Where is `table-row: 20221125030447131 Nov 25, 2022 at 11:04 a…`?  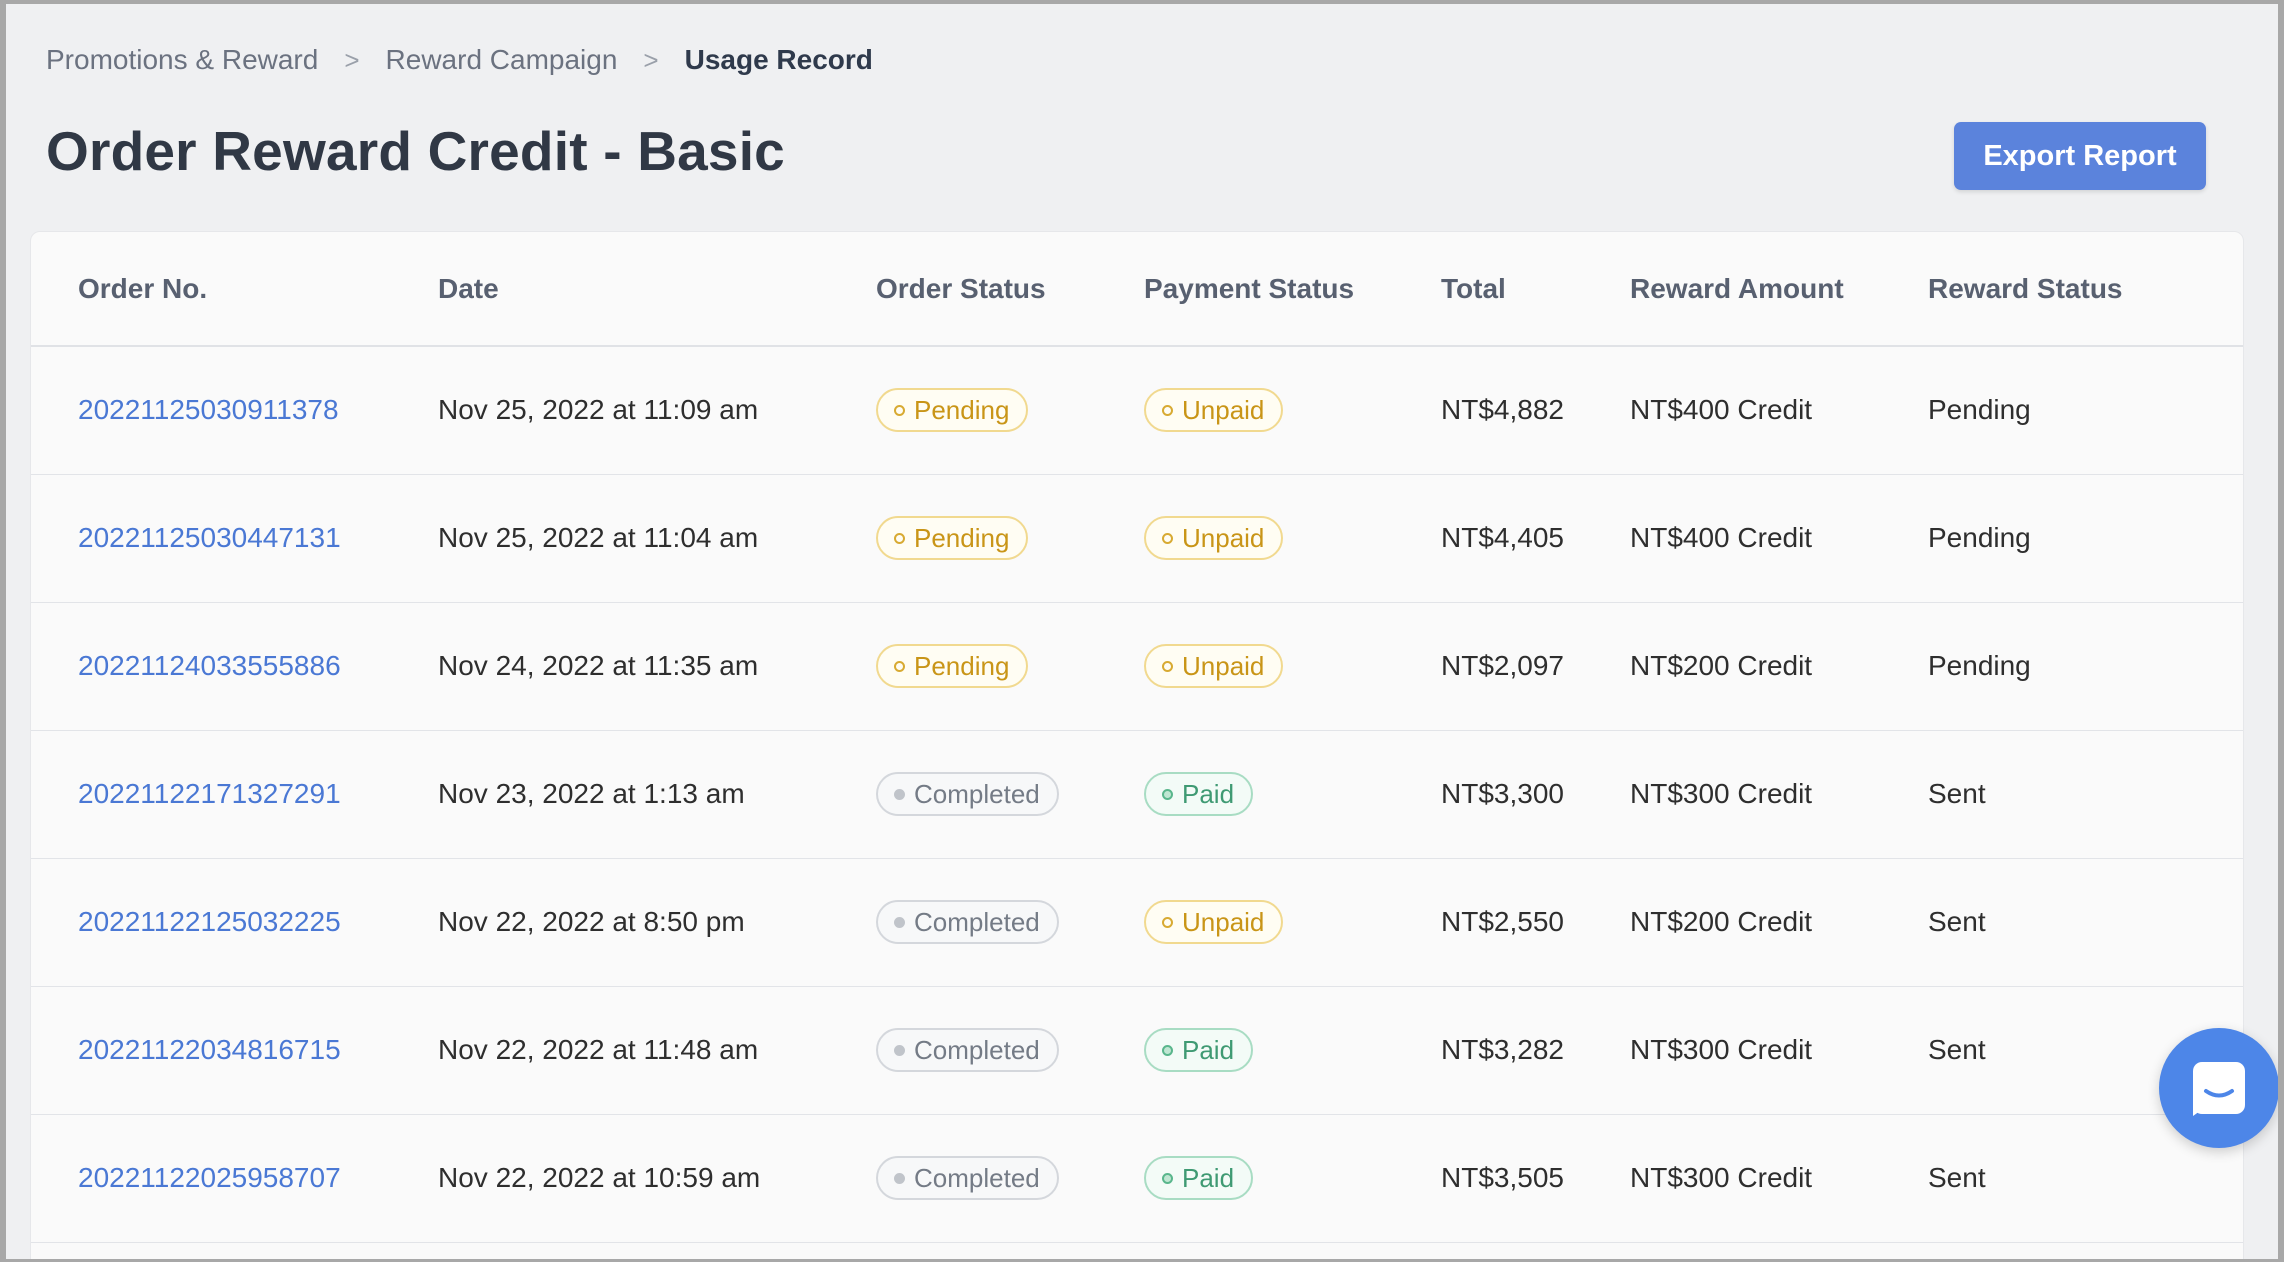
table-row: 20221125030447131 Nov 25, 2022 at 11:04 a… is located at coordinates (1137, 538).